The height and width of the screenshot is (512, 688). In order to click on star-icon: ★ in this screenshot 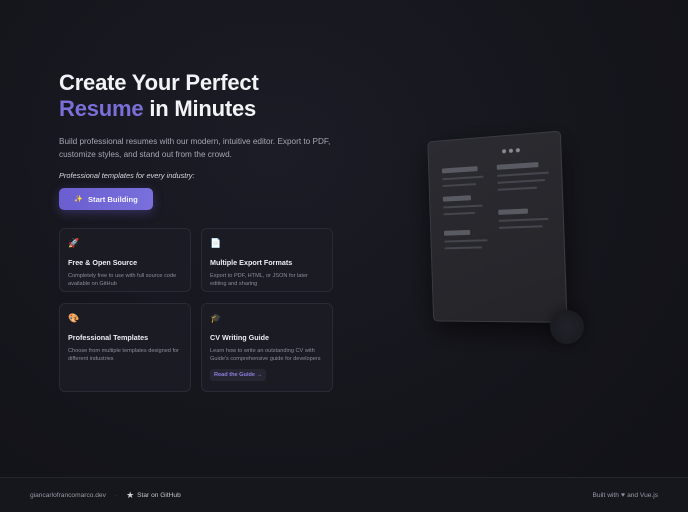, I will do `click(130, 494)`.